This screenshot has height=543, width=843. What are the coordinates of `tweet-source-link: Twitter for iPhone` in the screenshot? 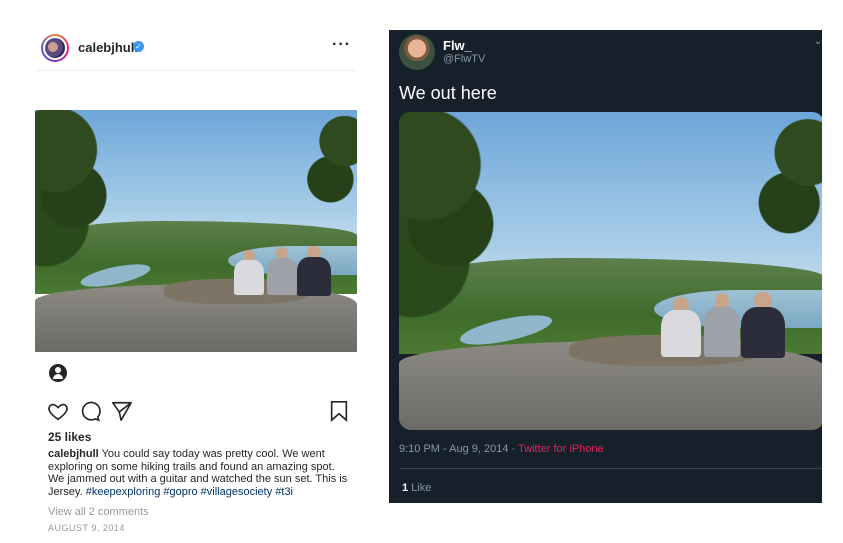 It's located at (561, 449).